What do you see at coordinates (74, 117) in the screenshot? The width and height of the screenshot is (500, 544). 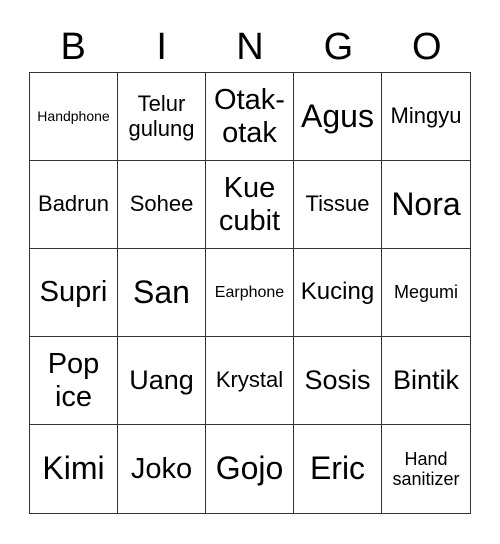 I see `bingo-cell: Handphone` at bounding box center [74, 117].